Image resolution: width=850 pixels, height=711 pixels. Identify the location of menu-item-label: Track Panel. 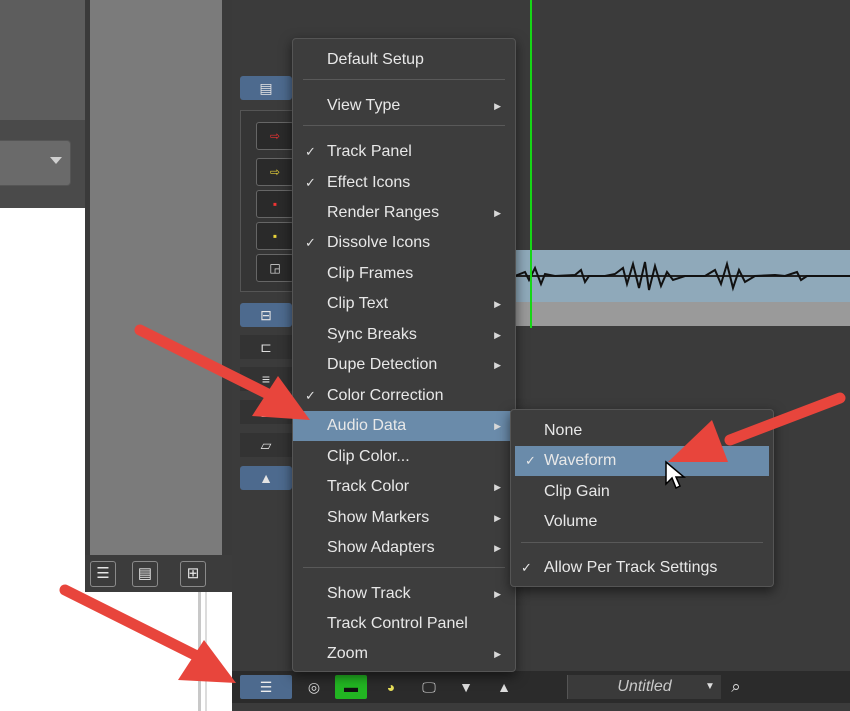
(369, 151).